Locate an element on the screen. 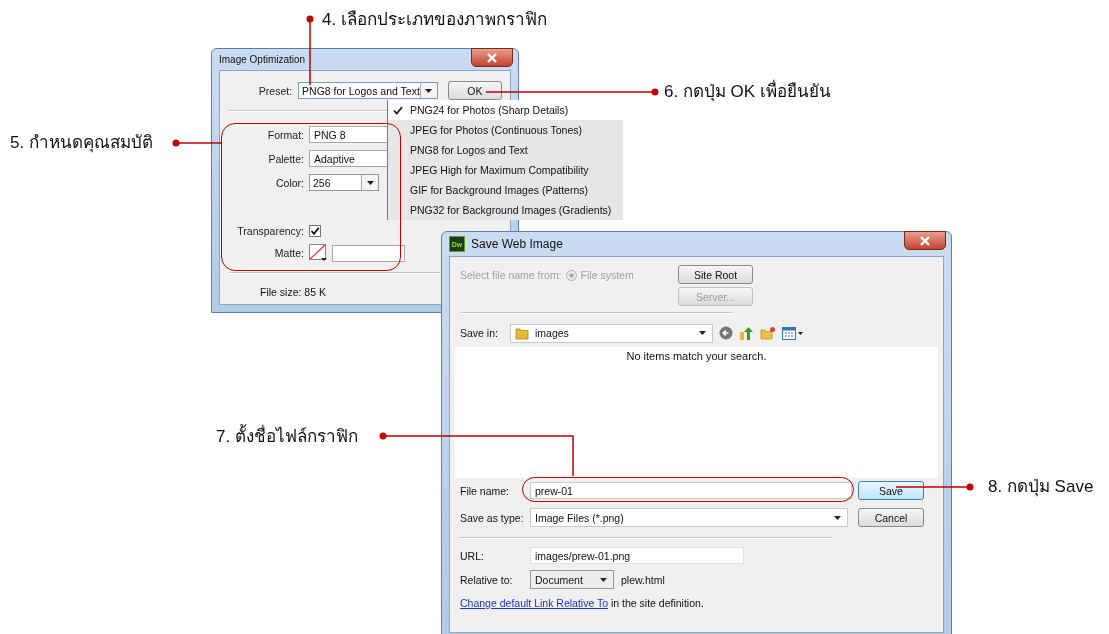  site-definition-note: Change default Link Relative To in the site definition. is located at coordinates (582, 603).